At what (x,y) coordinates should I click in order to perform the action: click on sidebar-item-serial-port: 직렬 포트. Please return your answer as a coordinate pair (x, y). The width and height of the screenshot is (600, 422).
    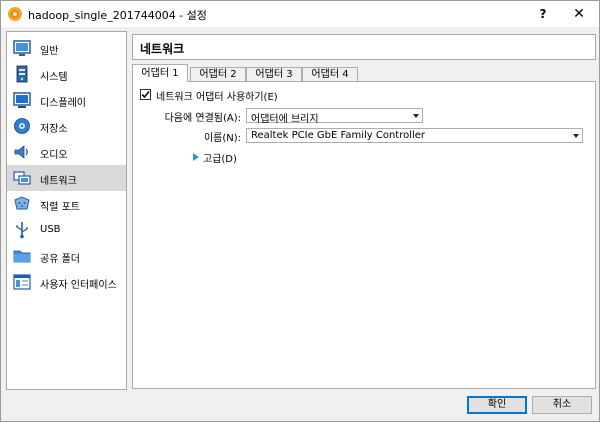
    Looking at the image, I should click on (66, 204).